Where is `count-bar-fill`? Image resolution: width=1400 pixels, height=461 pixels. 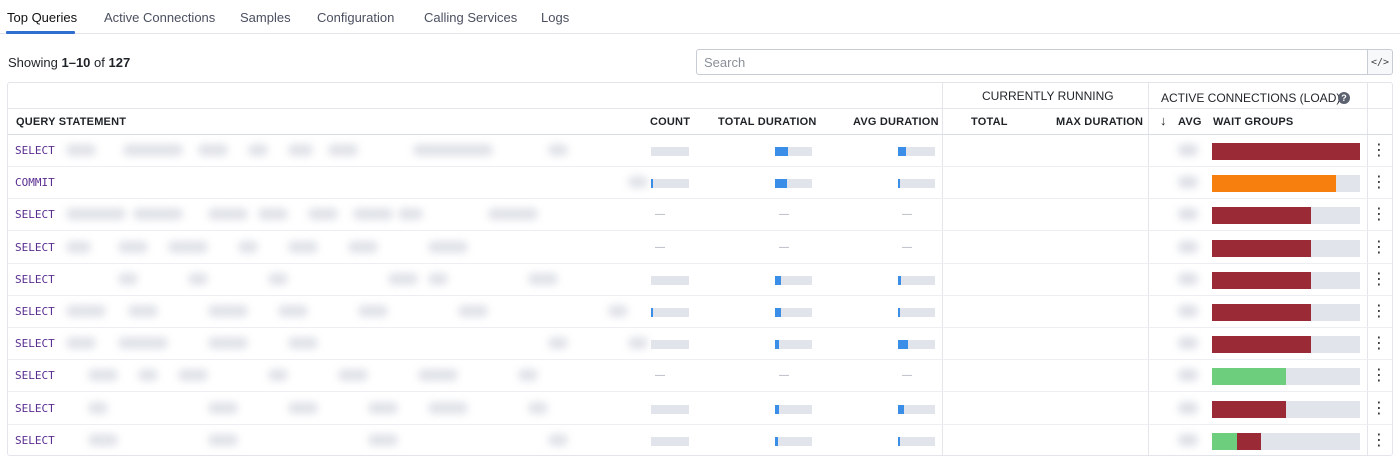 count-bar-fill is located at coordinates (652, 184).